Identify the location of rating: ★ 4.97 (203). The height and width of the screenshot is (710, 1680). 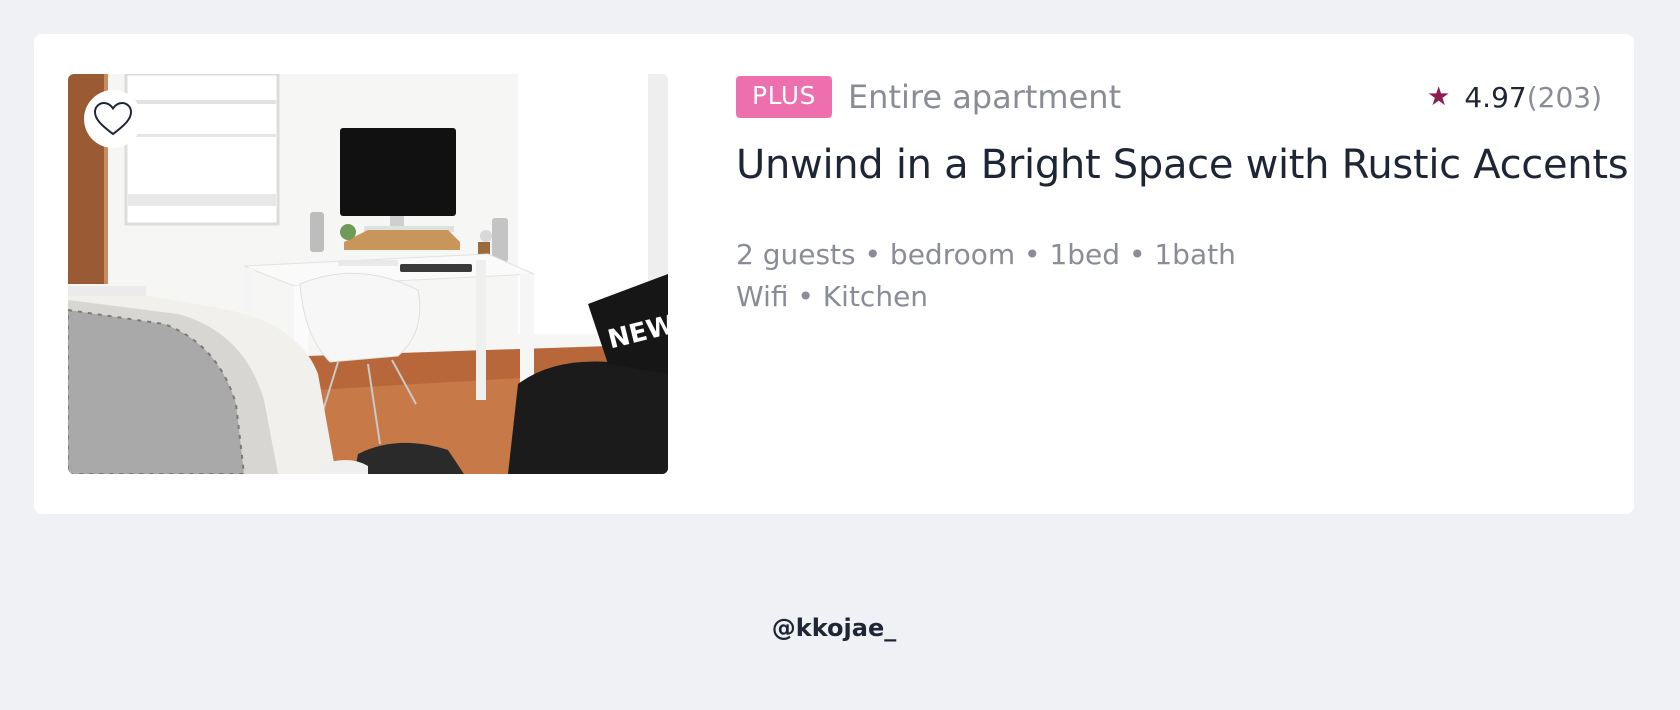
(1514, 97).